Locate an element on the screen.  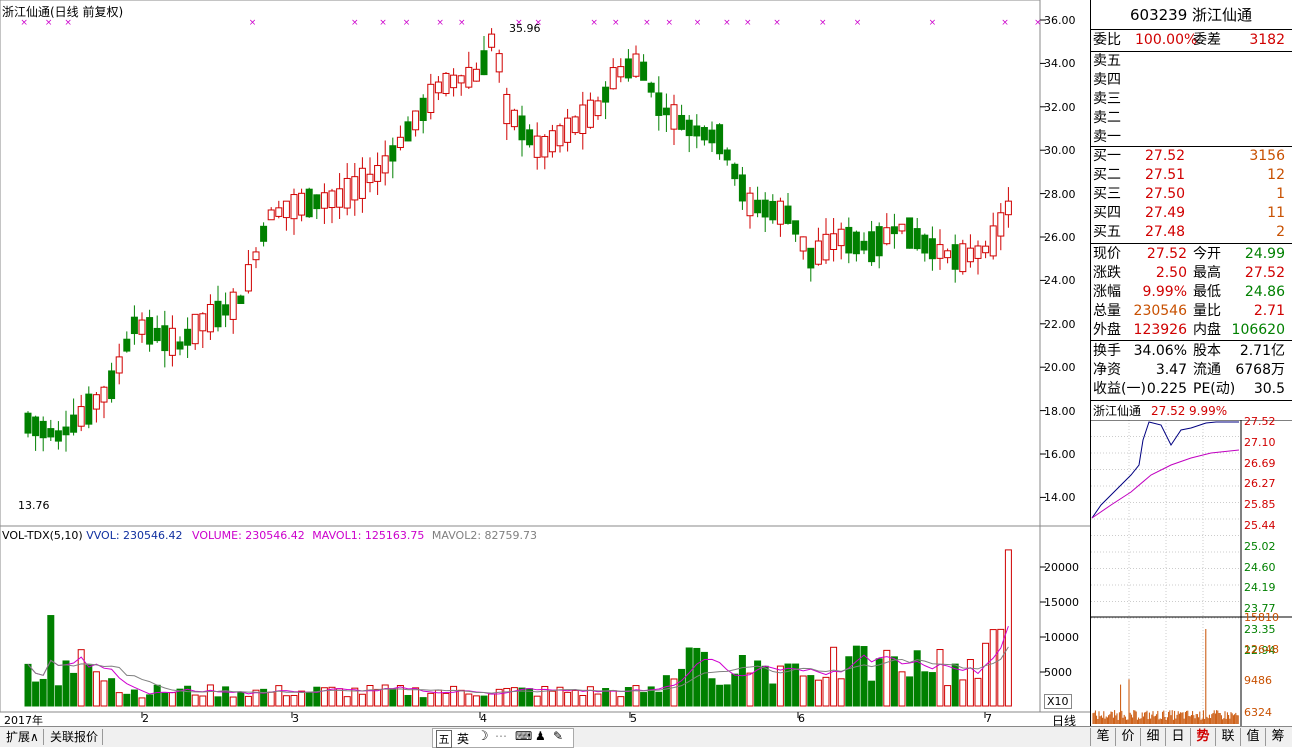
tab-0: 笔 is located at coordinates (1102, 737).